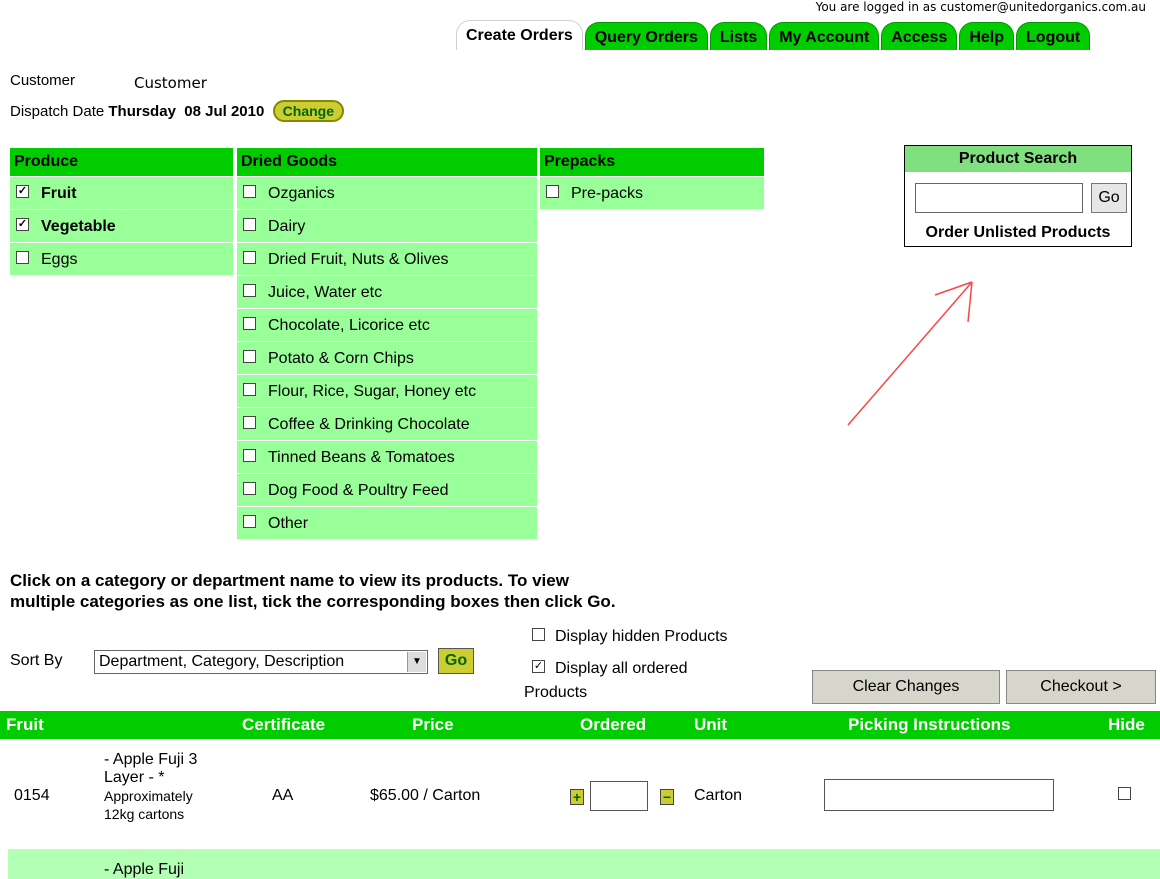 The height and width of the screenshot is (879, 1160). I want to click on description-line: Layer - *, so click(134, 777).